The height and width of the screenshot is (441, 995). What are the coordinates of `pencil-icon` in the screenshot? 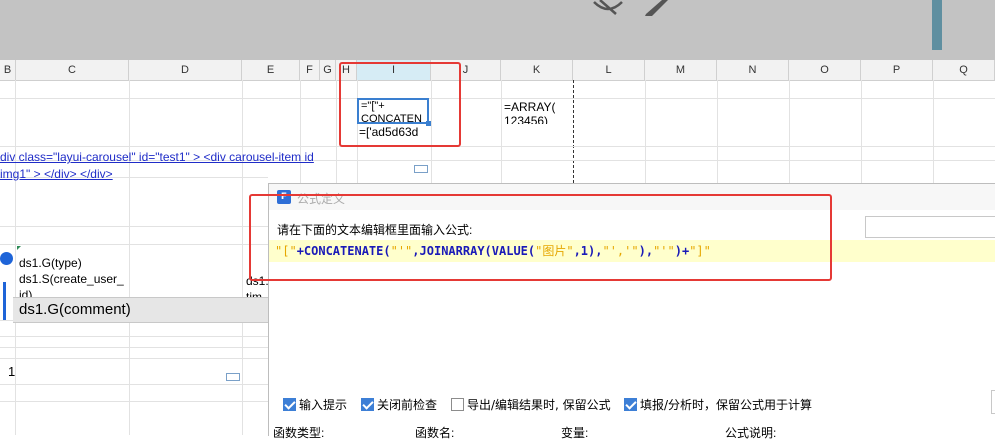 It's located at (655, 8).